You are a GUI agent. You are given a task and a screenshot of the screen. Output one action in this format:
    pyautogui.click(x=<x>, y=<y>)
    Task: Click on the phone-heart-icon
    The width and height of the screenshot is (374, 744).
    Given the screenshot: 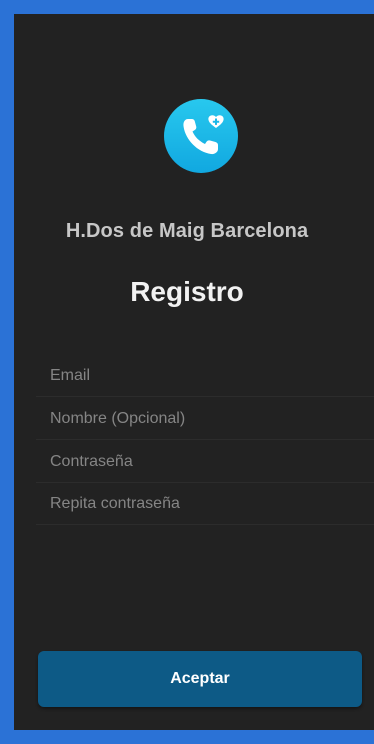 What is the action you would take?
    pyautogui.click(x=203, y=135)
    